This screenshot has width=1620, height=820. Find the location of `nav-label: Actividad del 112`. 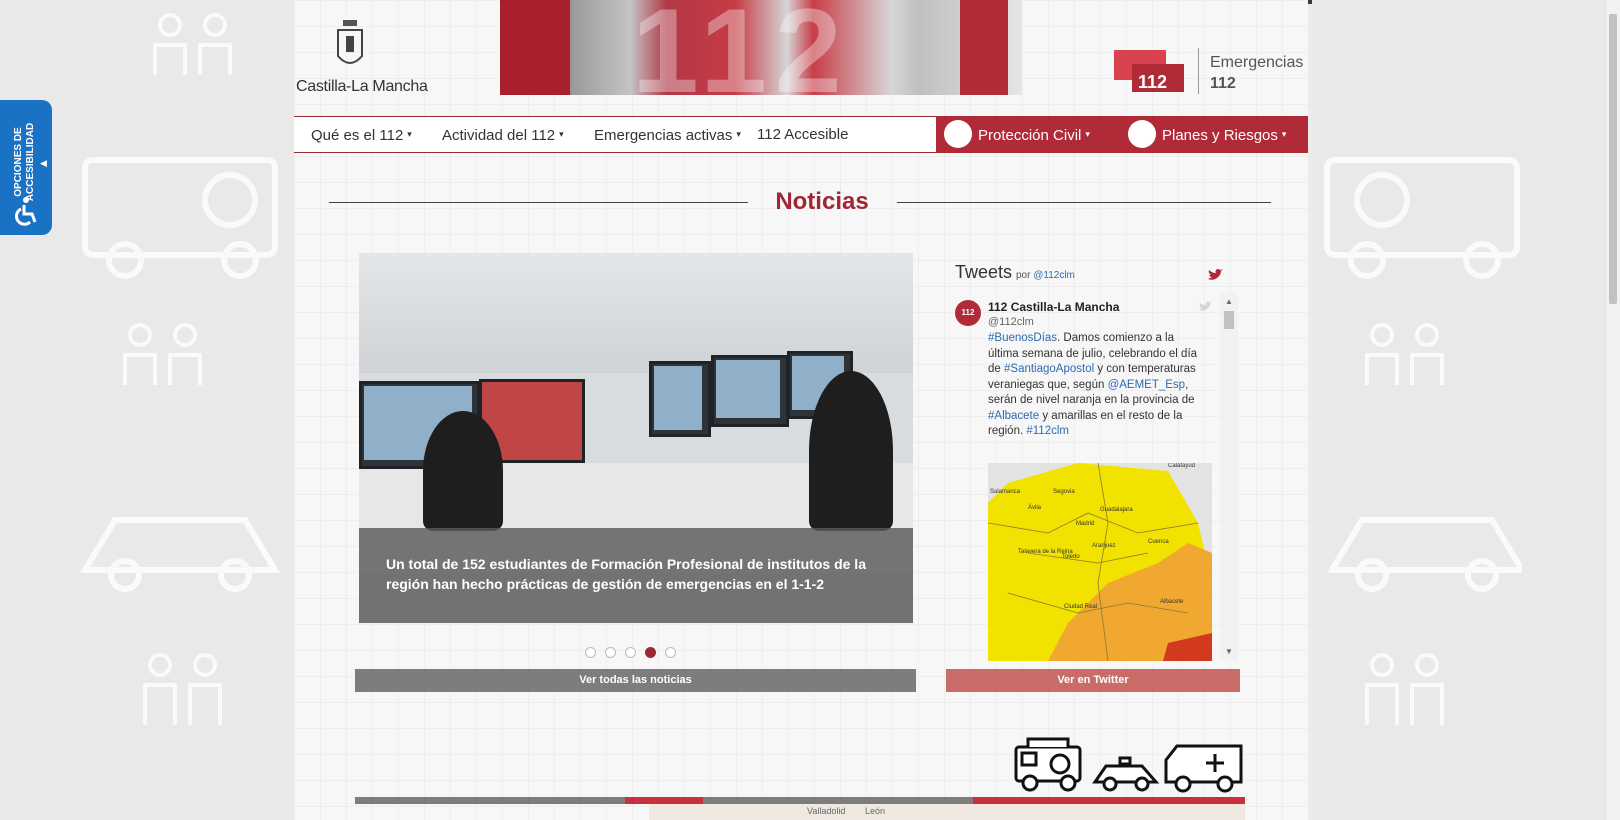

nav-label: Actividad del 112 is located at coordinates (499, 135).